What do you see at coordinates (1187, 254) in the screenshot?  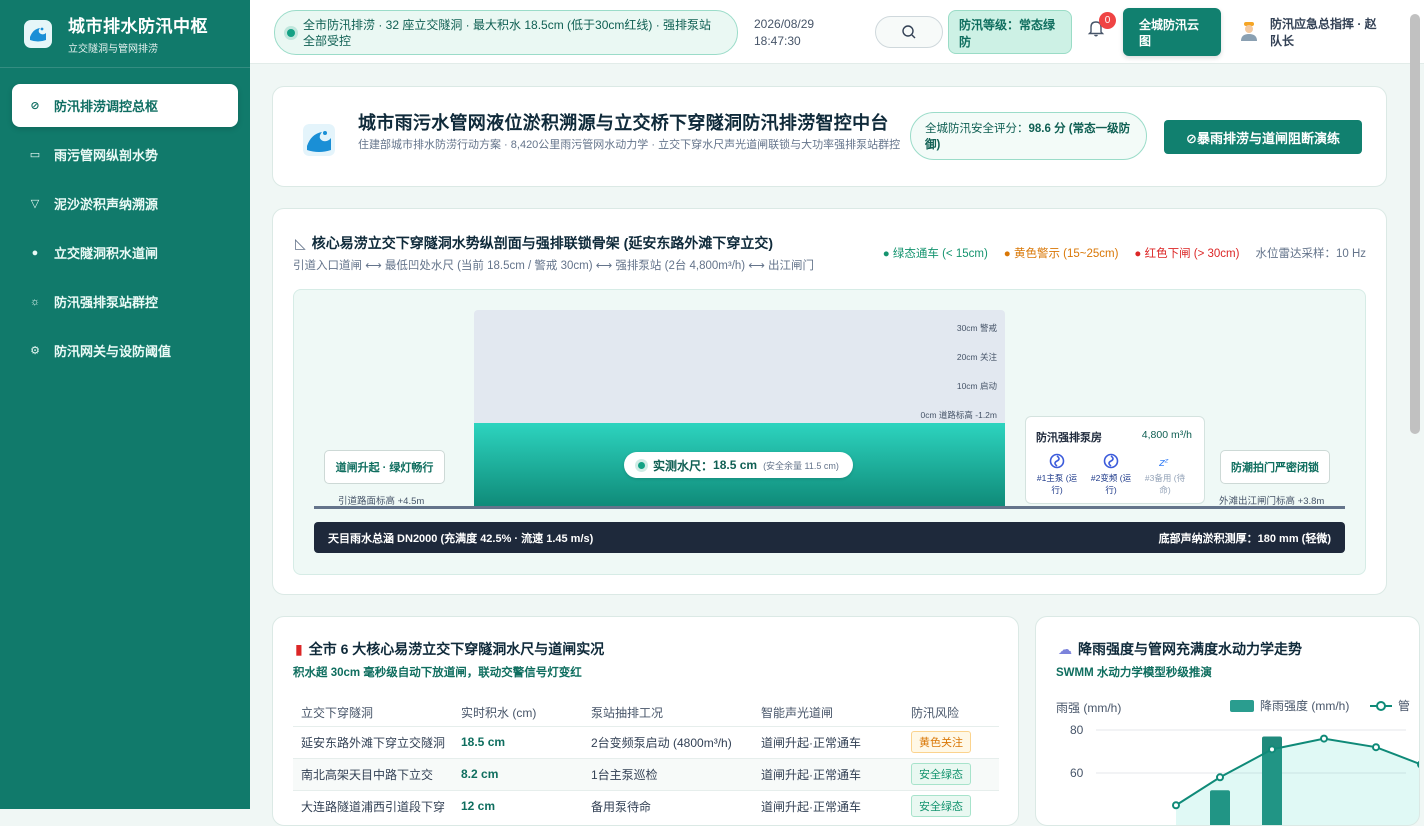 I see `legend-red: ● 红色下闸 (> 30cm)` at bounding box center [1187, 254].